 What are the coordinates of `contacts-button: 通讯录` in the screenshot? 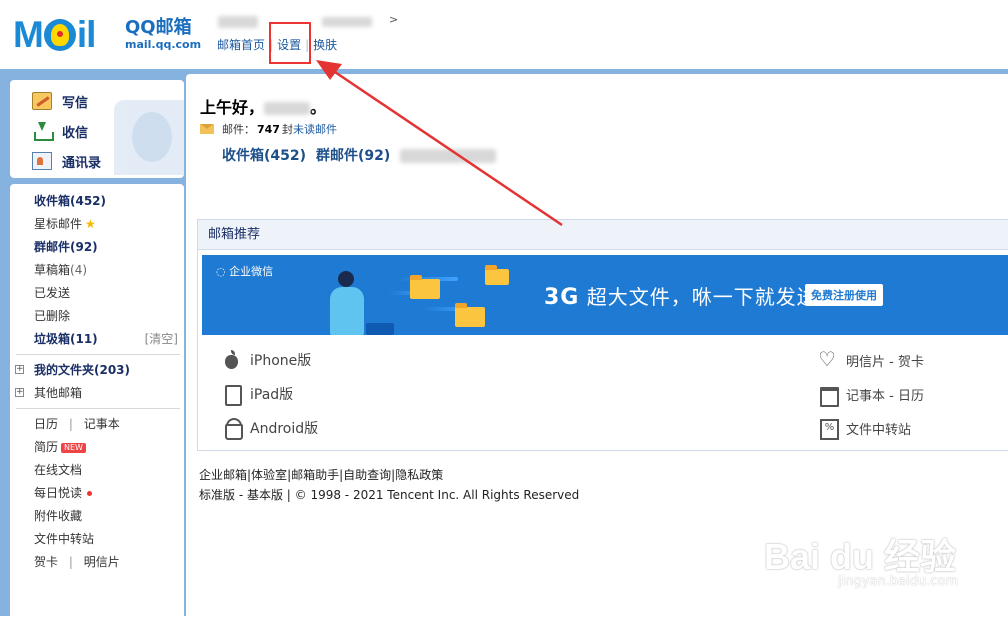 It's located at (66, 161).